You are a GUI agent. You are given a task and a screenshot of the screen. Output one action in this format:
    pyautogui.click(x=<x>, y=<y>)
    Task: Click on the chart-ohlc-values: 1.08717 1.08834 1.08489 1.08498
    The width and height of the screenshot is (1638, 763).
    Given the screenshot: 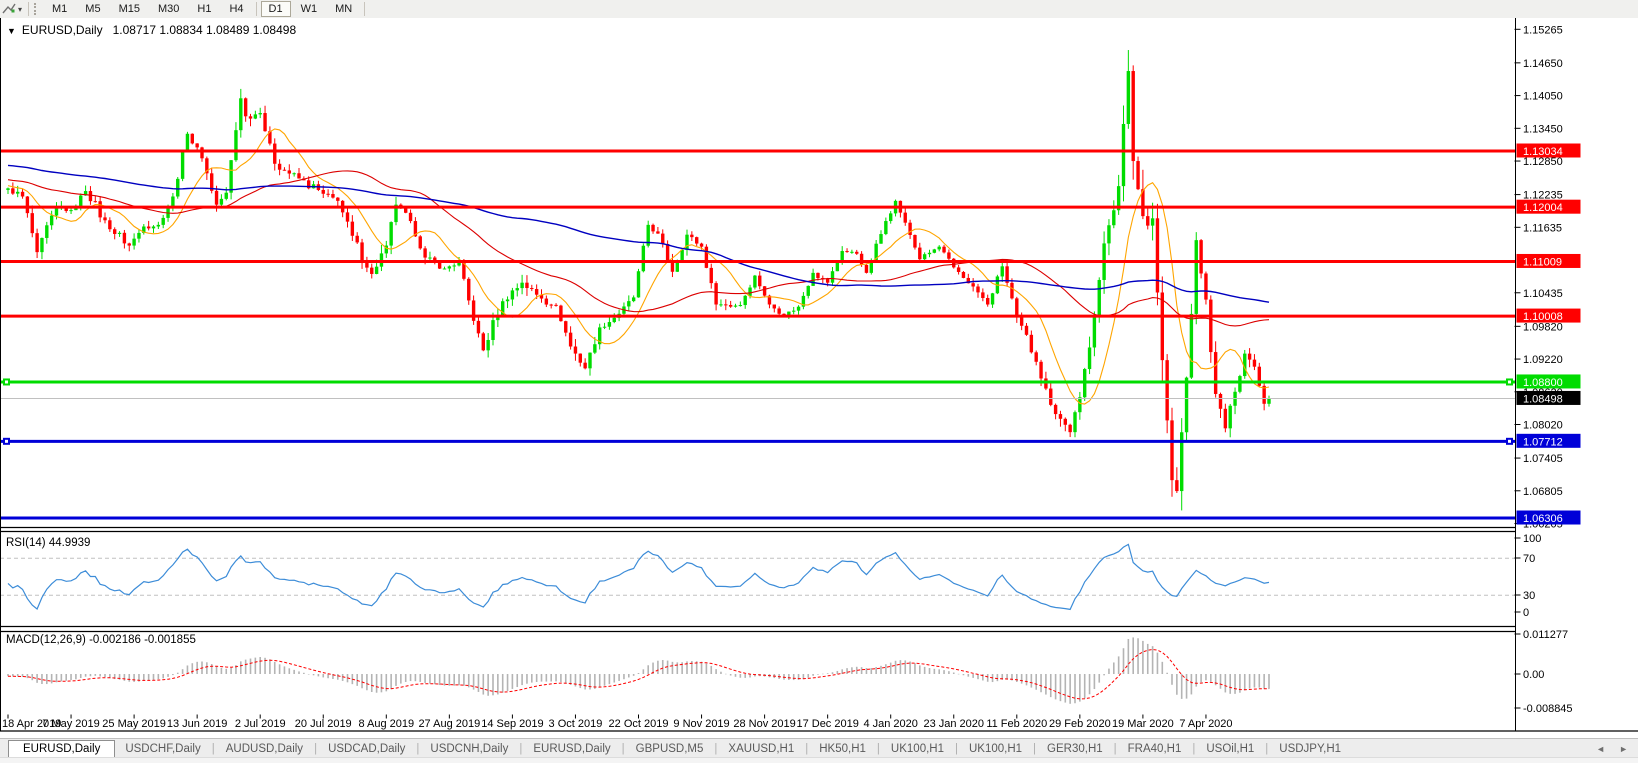 What is the action you would take?
    pyautogui.click(x=204, y=30)
    